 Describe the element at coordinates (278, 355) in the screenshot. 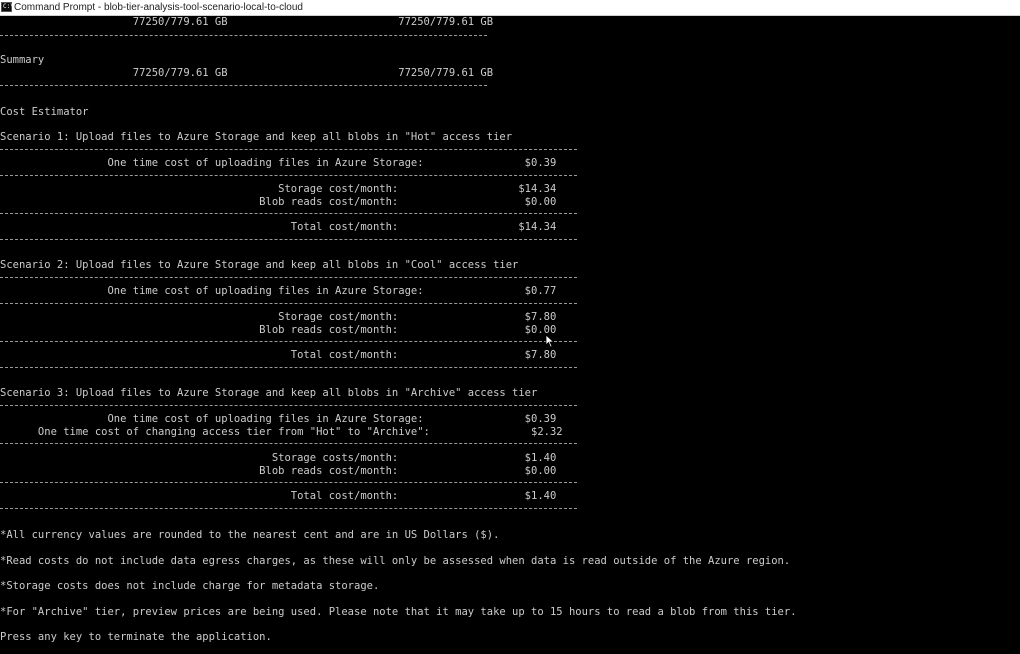

I see `scenario-2-total-cost: Total cost/month: $7.80` at that location.